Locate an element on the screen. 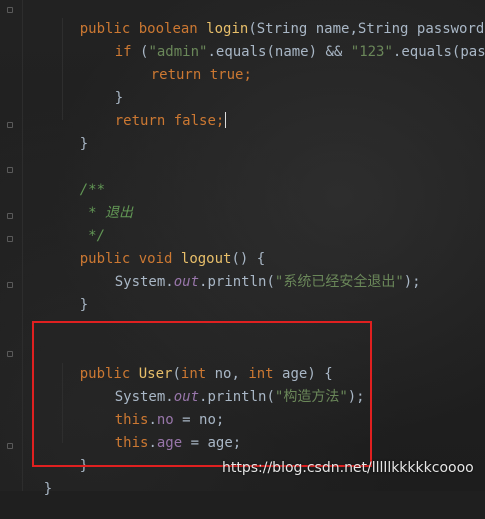 Image resolution: width=485 pixels, height=519 pixels. static-field: out is located at coordinates (186, 282).